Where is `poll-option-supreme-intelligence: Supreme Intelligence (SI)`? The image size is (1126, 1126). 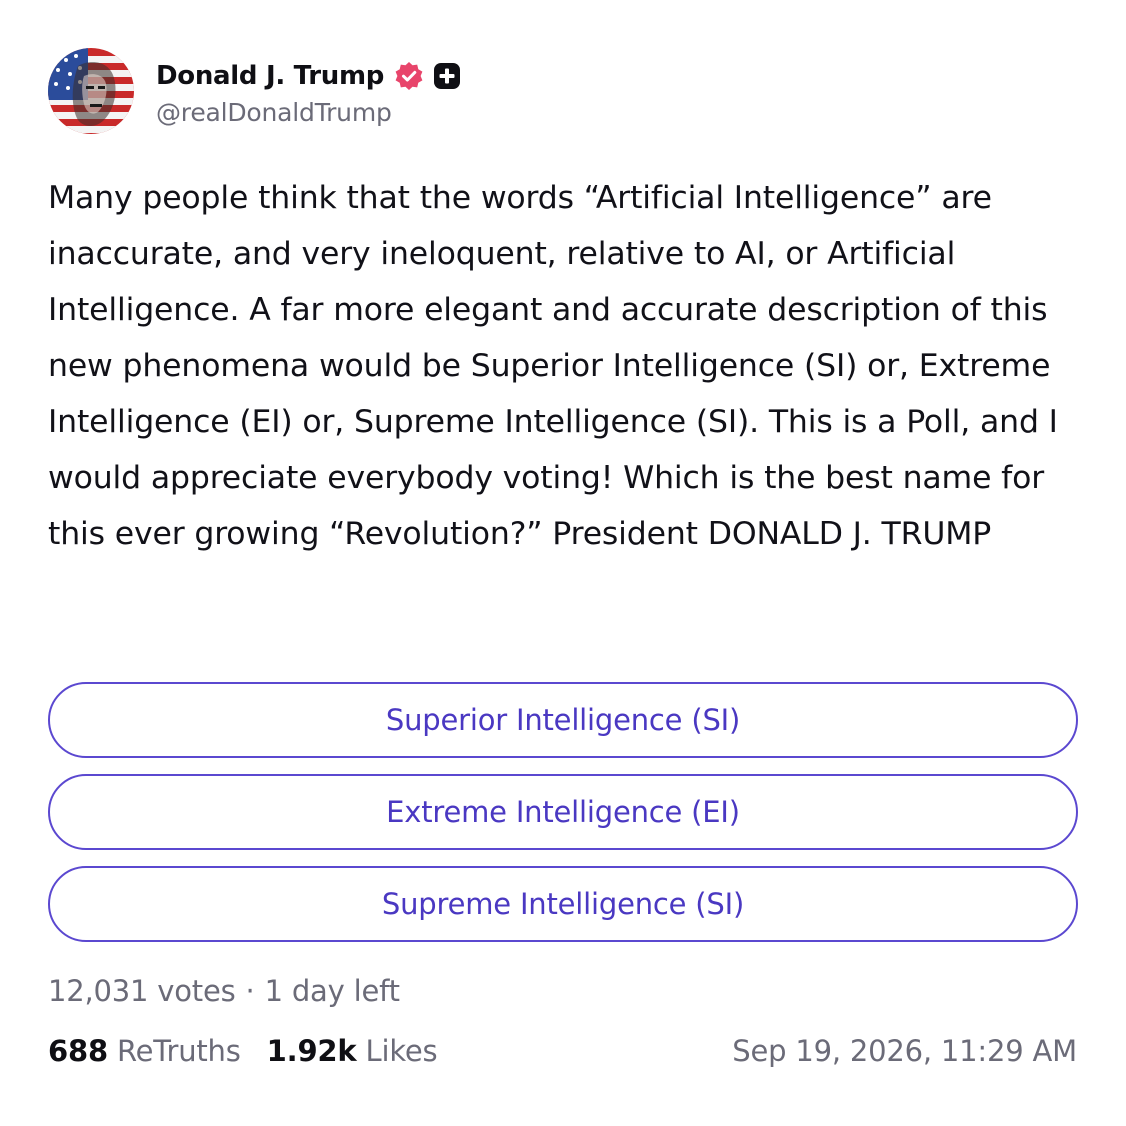 poll-option-supreme-intelligence: Supreme Intelligence (SI) is located at coordinates (563, 904).